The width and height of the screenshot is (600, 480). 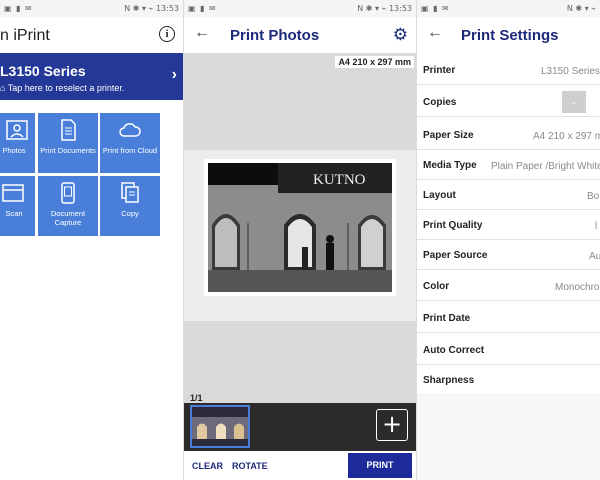 I want to click on rotate-button: ROTATE, so click(x=250, y=466).